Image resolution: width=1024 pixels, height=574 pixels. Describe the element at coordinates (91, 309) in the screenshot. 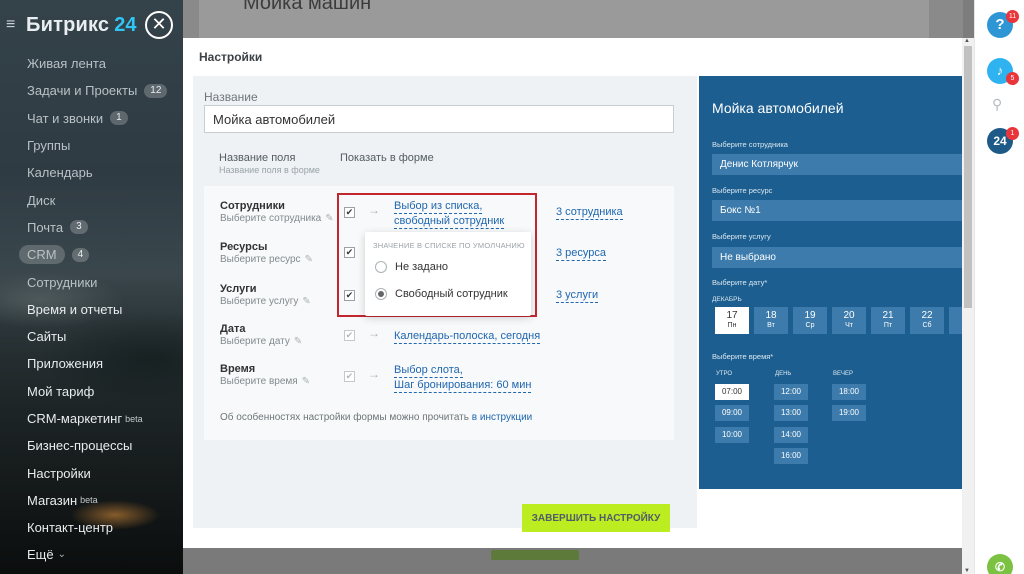

I see `sidebar-item-time-reports: Время и отчеты` at that location.